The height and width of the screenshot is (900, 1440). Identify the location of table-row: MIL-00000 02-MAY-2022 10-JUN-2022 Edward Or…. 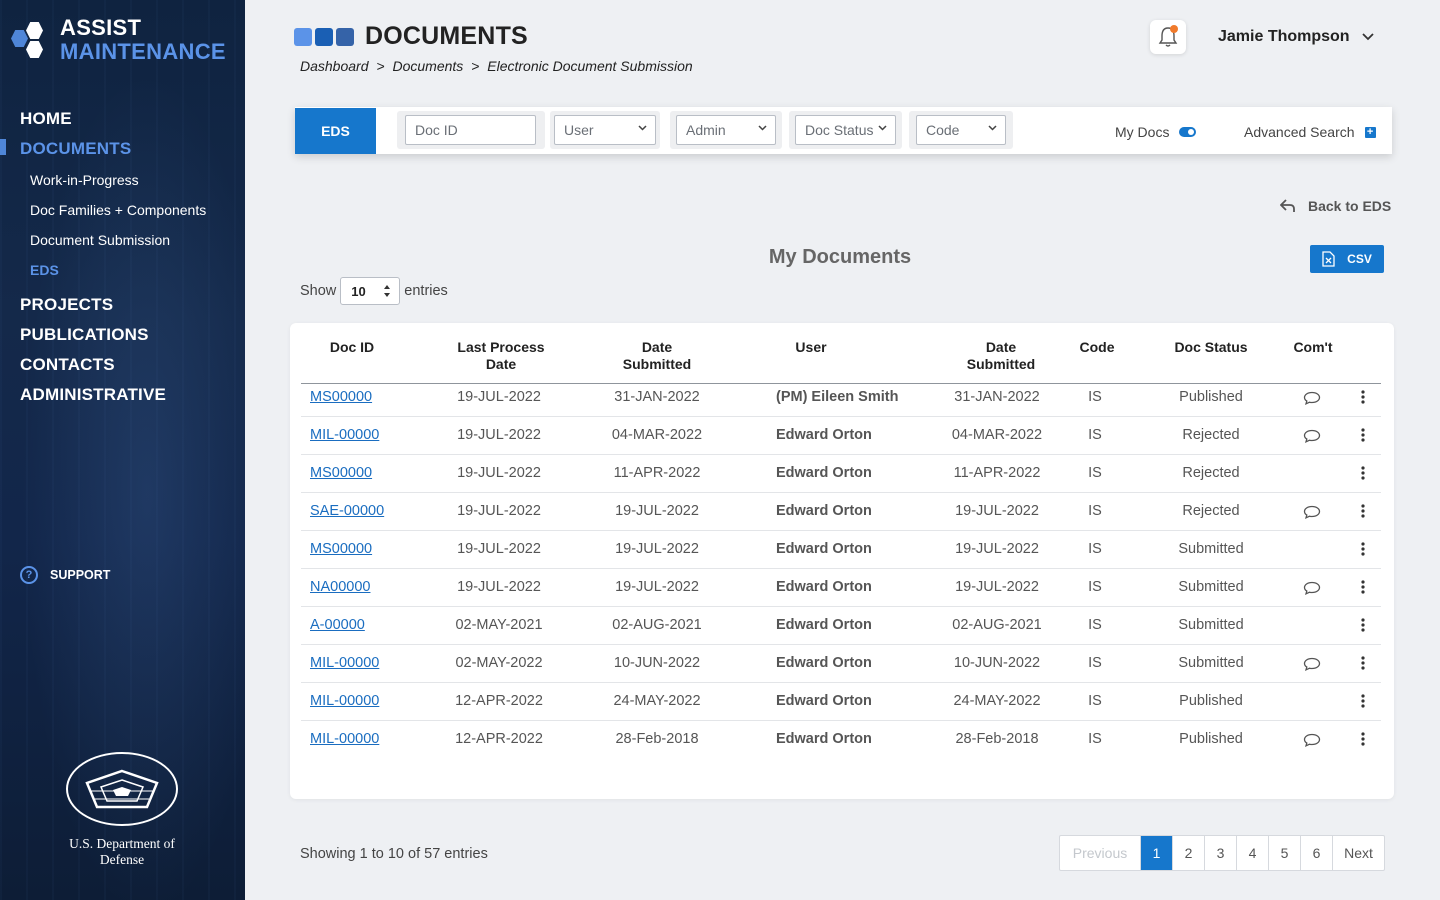
(841, 664).